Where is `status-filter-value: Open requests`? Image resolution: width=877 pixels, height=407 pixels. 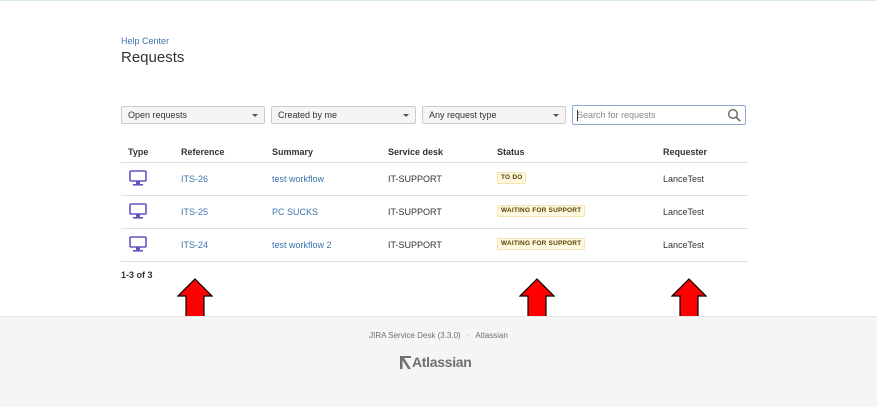
status-filter-value: Open requests is located at coordinates (158, 115).